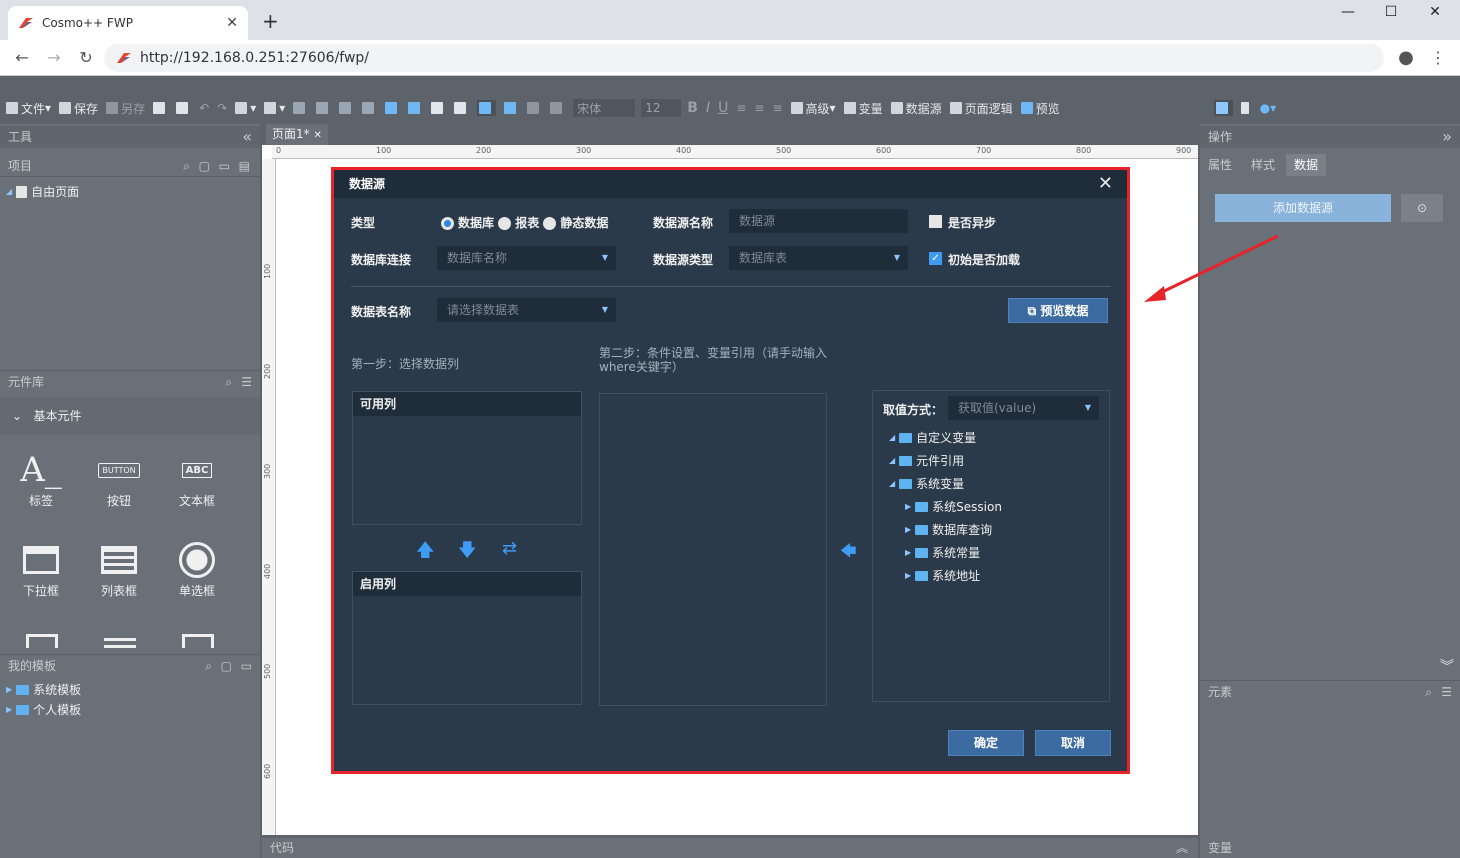 The width and height of the screenshot is (1460, 858). Describe the element at coordinates (222, 108) in the screenshot. I see `redo-icon: ↷` at that location.